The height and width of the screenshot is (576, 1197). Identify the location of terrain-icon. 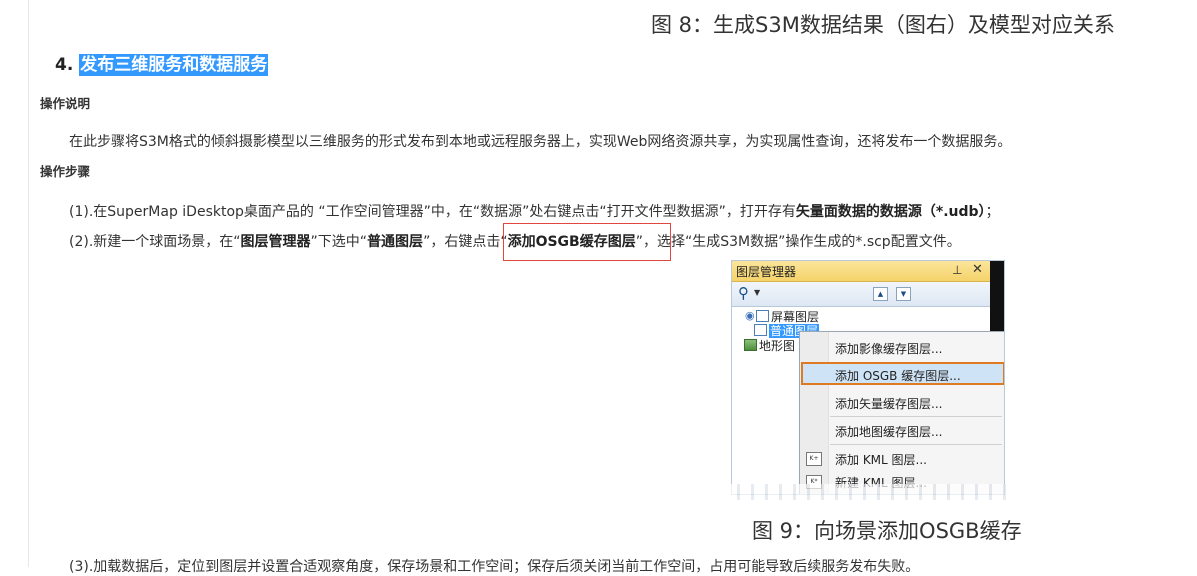
(750, 345).